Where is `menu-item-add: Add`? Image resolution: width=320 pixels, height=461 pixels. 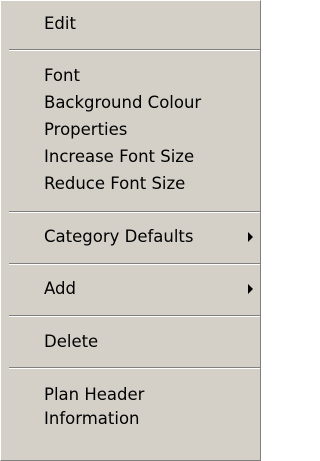 menu-item-add: Add is located at coordinates (130, 289).